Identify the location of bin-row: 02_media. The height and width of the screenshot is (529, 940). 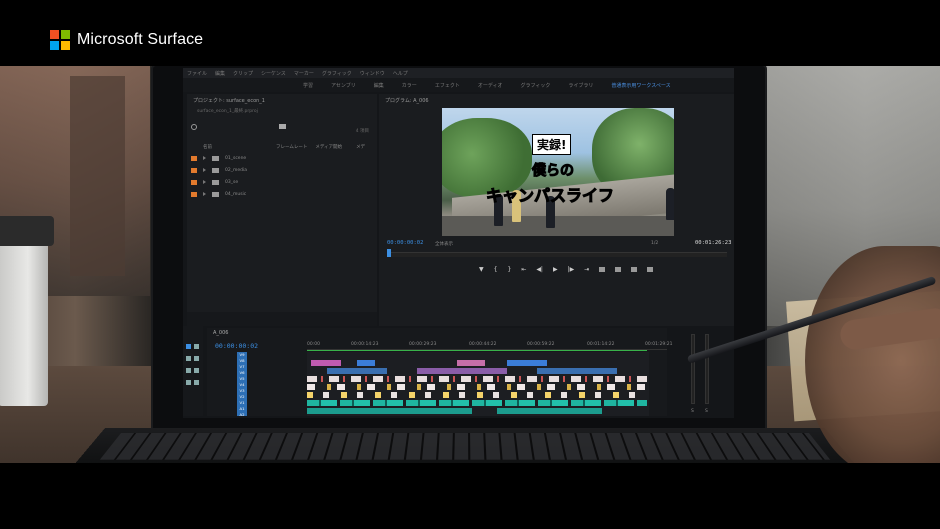
(219, 170).